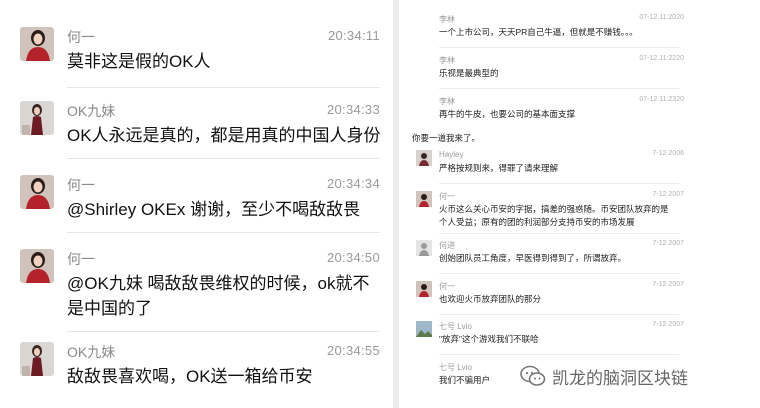 The width and height of the screenshot is (760, 408). Describe the element at coordinates (469, 73) in the screenshot. I see `message-text: 乐视是最典型的` at that location.